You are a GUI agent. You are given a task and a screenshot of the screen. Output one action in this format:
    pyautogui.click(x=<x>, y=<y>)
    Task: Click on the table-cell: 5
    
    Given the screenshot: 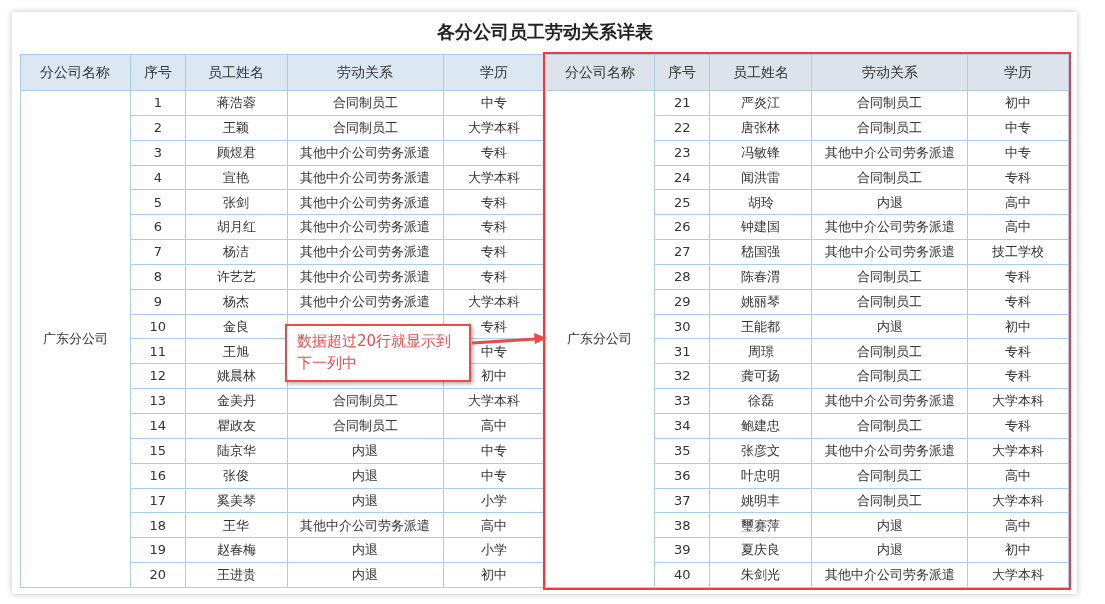 What is the action you would take?
    pyautogui.click(x=158, y=202)
    